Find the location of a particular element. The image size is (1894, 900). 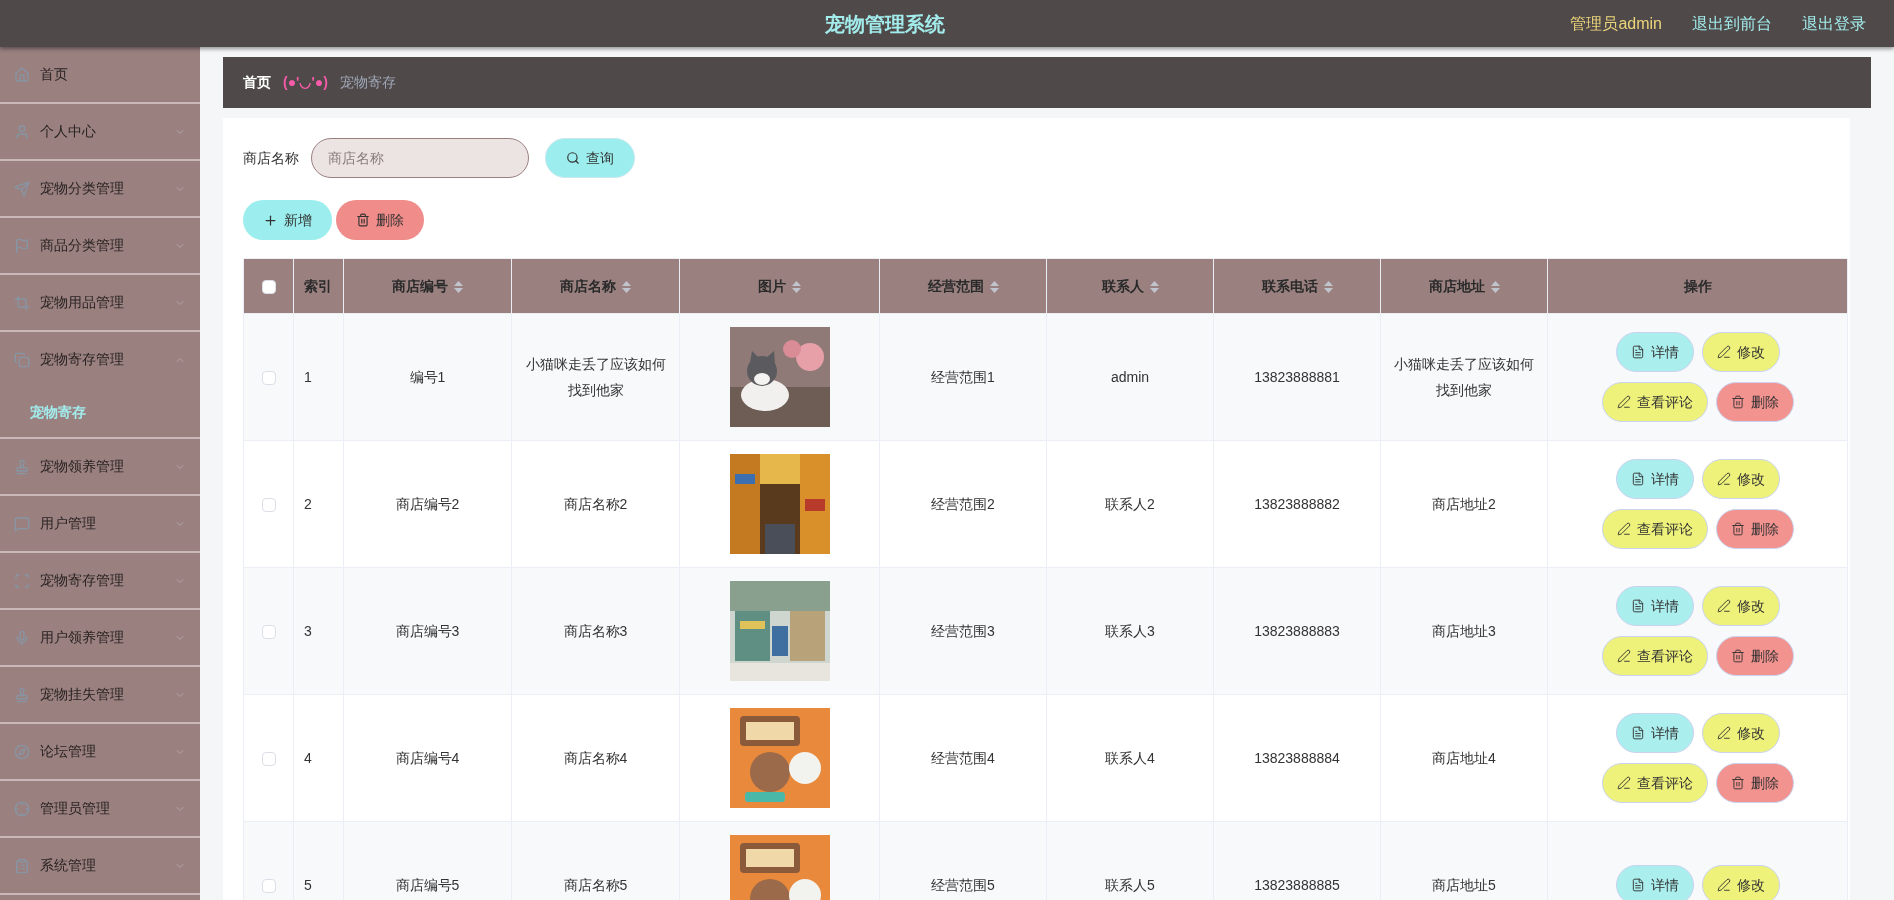

menu-item: 管理员管理 is located at coordinates (100, 808).